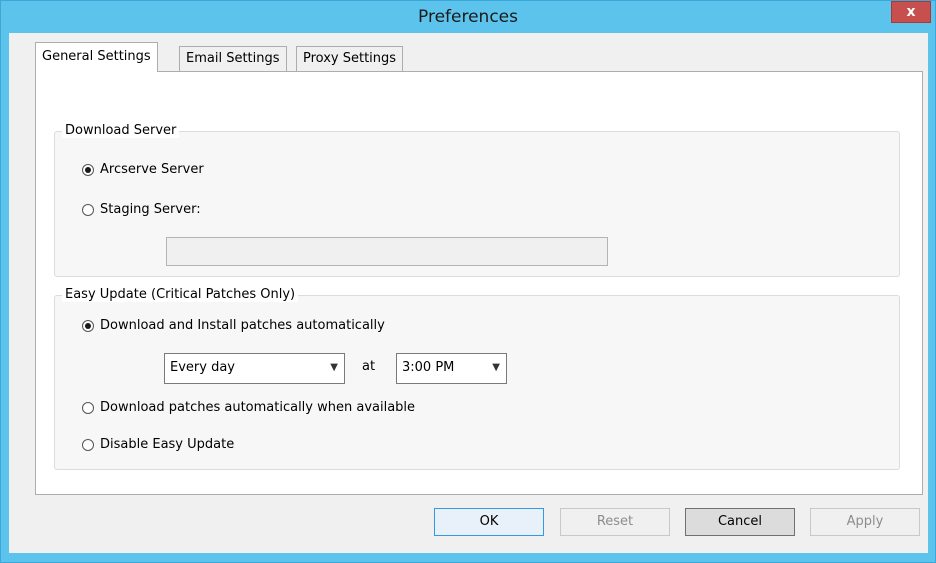 This screenshot has width=936, height=563. What do you see at coordinates (233, 59) in the screenshot?
I see `tab-email-settings: Email Settings` at bounding box center [233, 59].